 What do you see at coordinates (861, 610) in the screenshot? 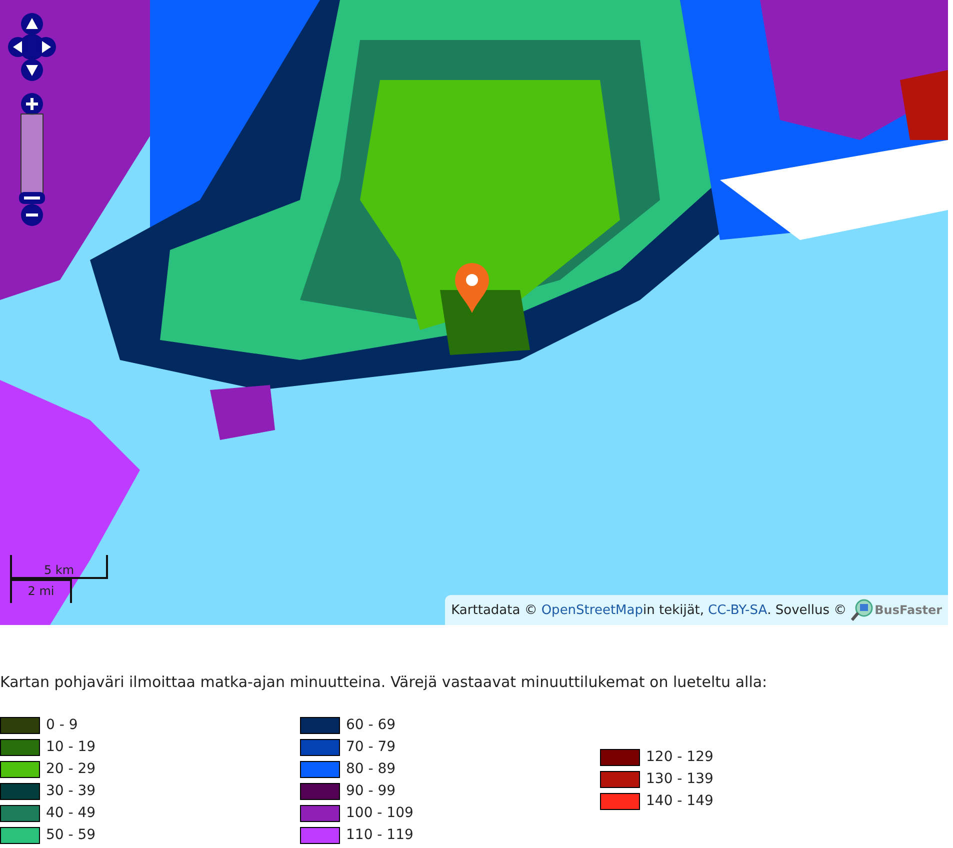
I see `magnifier-bus-icon` at bounding box center [861, 610].